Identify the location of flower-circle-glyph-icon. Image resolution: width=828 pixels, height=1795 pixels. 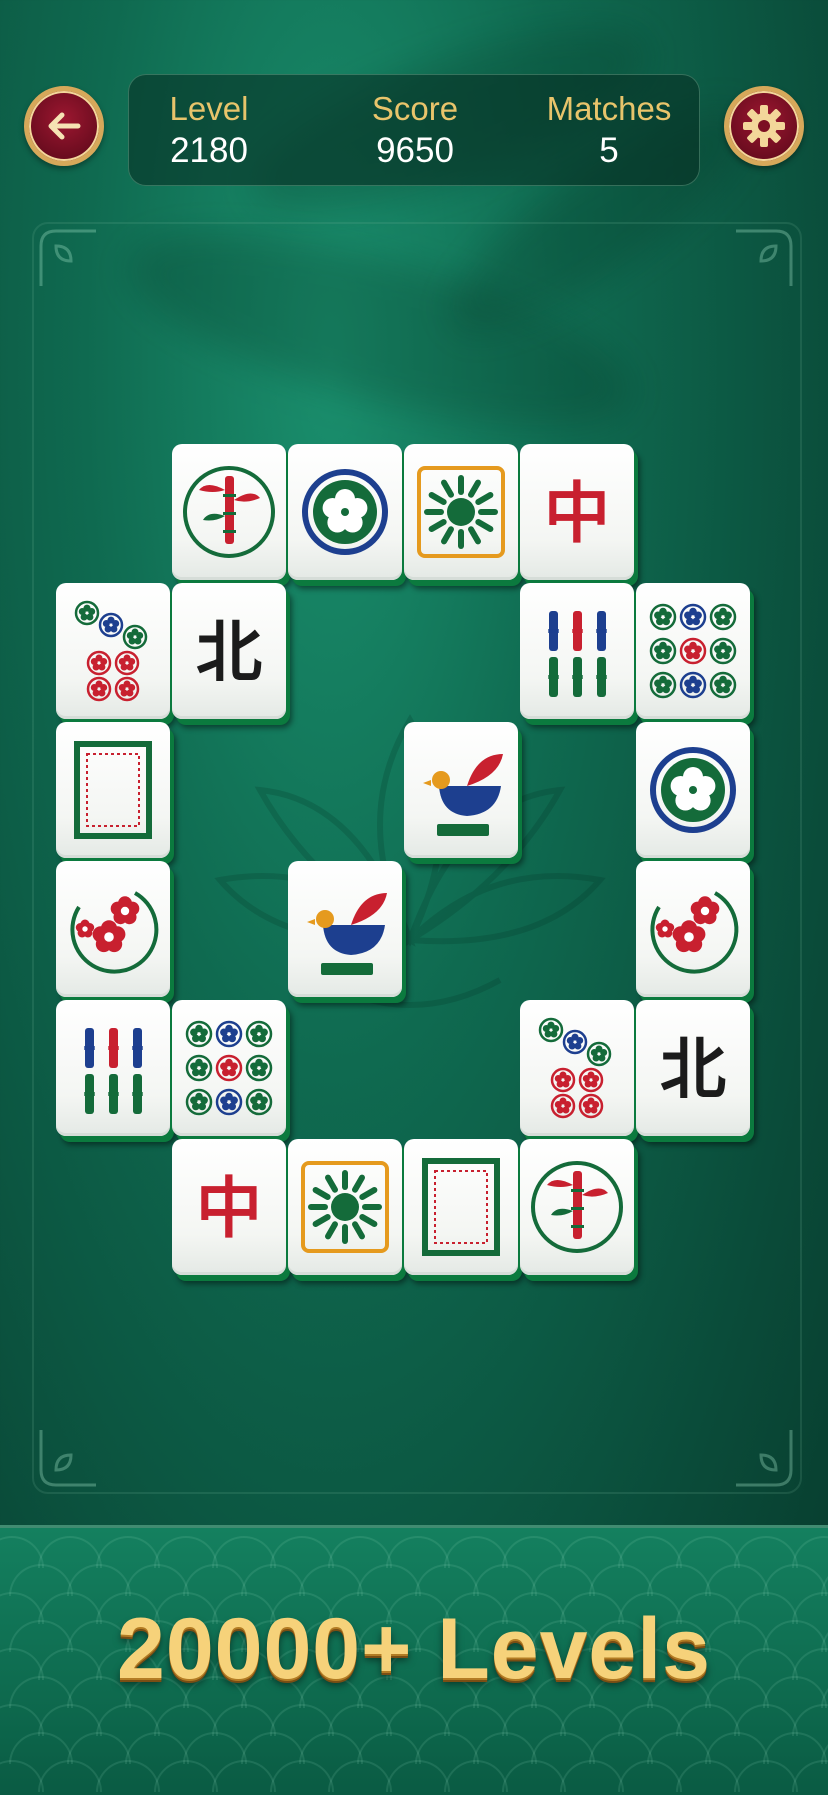
(693, 790).